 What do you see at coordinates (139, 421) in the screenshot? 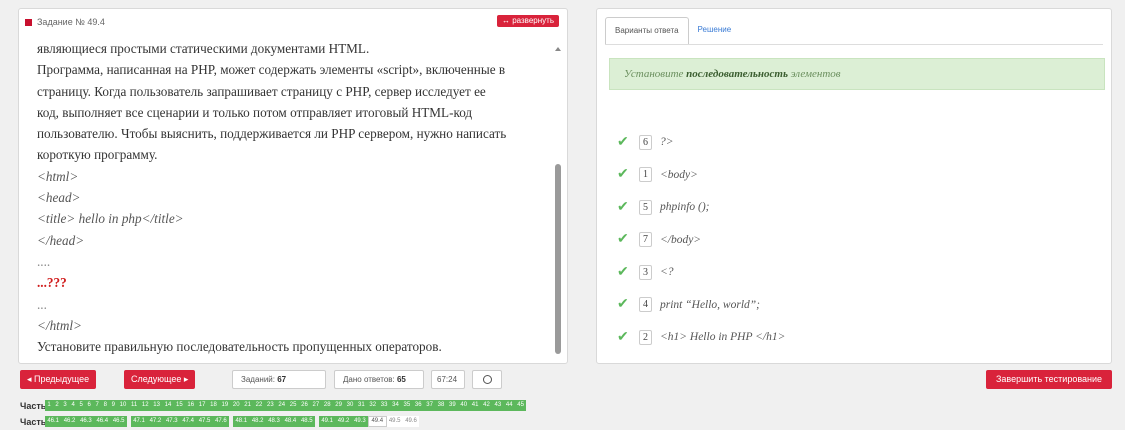
I see `question-nav-item: 47.1` at bounding box center [139, 421].